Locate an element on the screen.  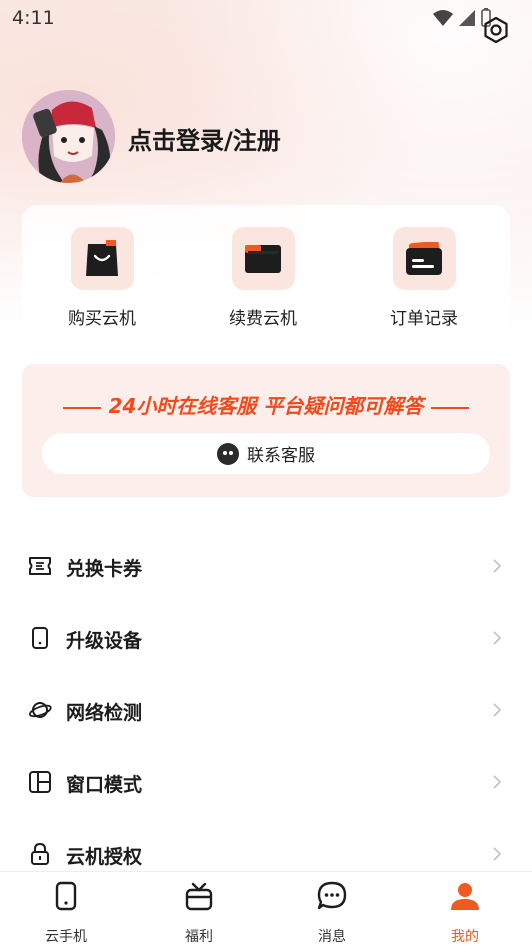
renew-tile is located at coordinates (263, 258).